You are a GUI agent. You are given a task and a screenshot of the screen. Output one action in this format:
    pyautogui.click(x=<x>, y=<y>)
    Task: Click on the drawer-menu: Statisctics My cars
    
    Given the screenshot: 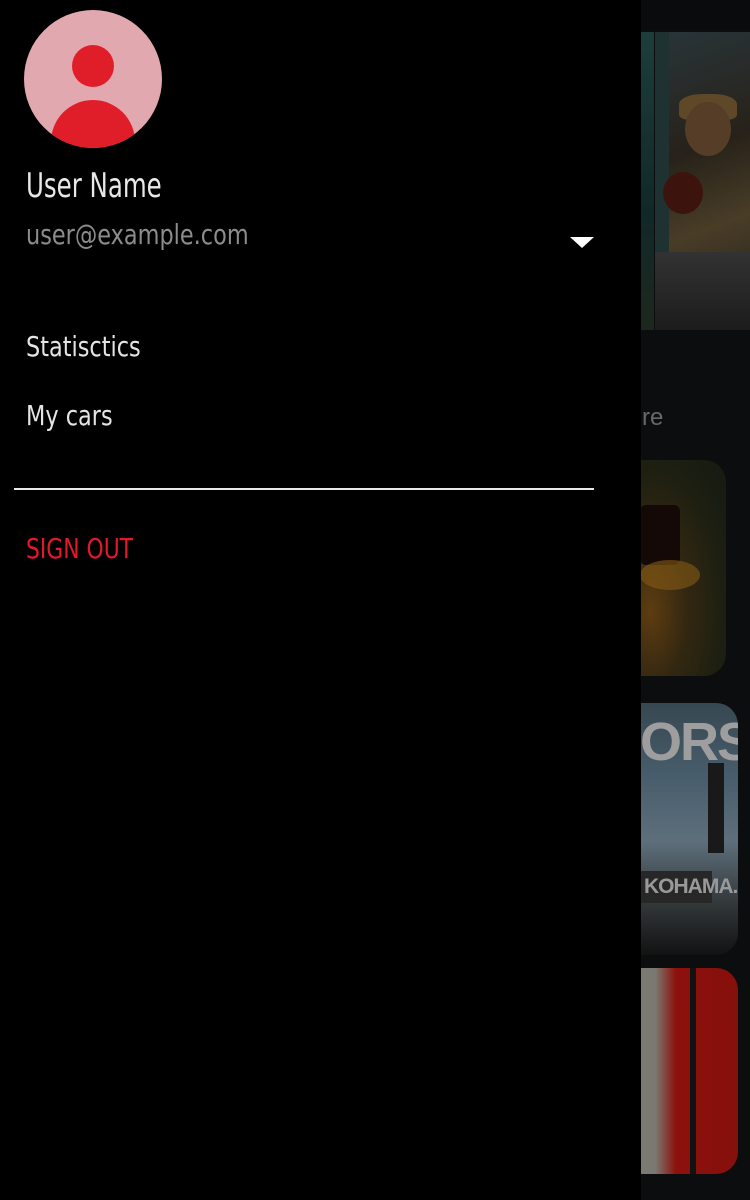 What is the action you would take?
    pyautogui.click(x=320, y=387)
    